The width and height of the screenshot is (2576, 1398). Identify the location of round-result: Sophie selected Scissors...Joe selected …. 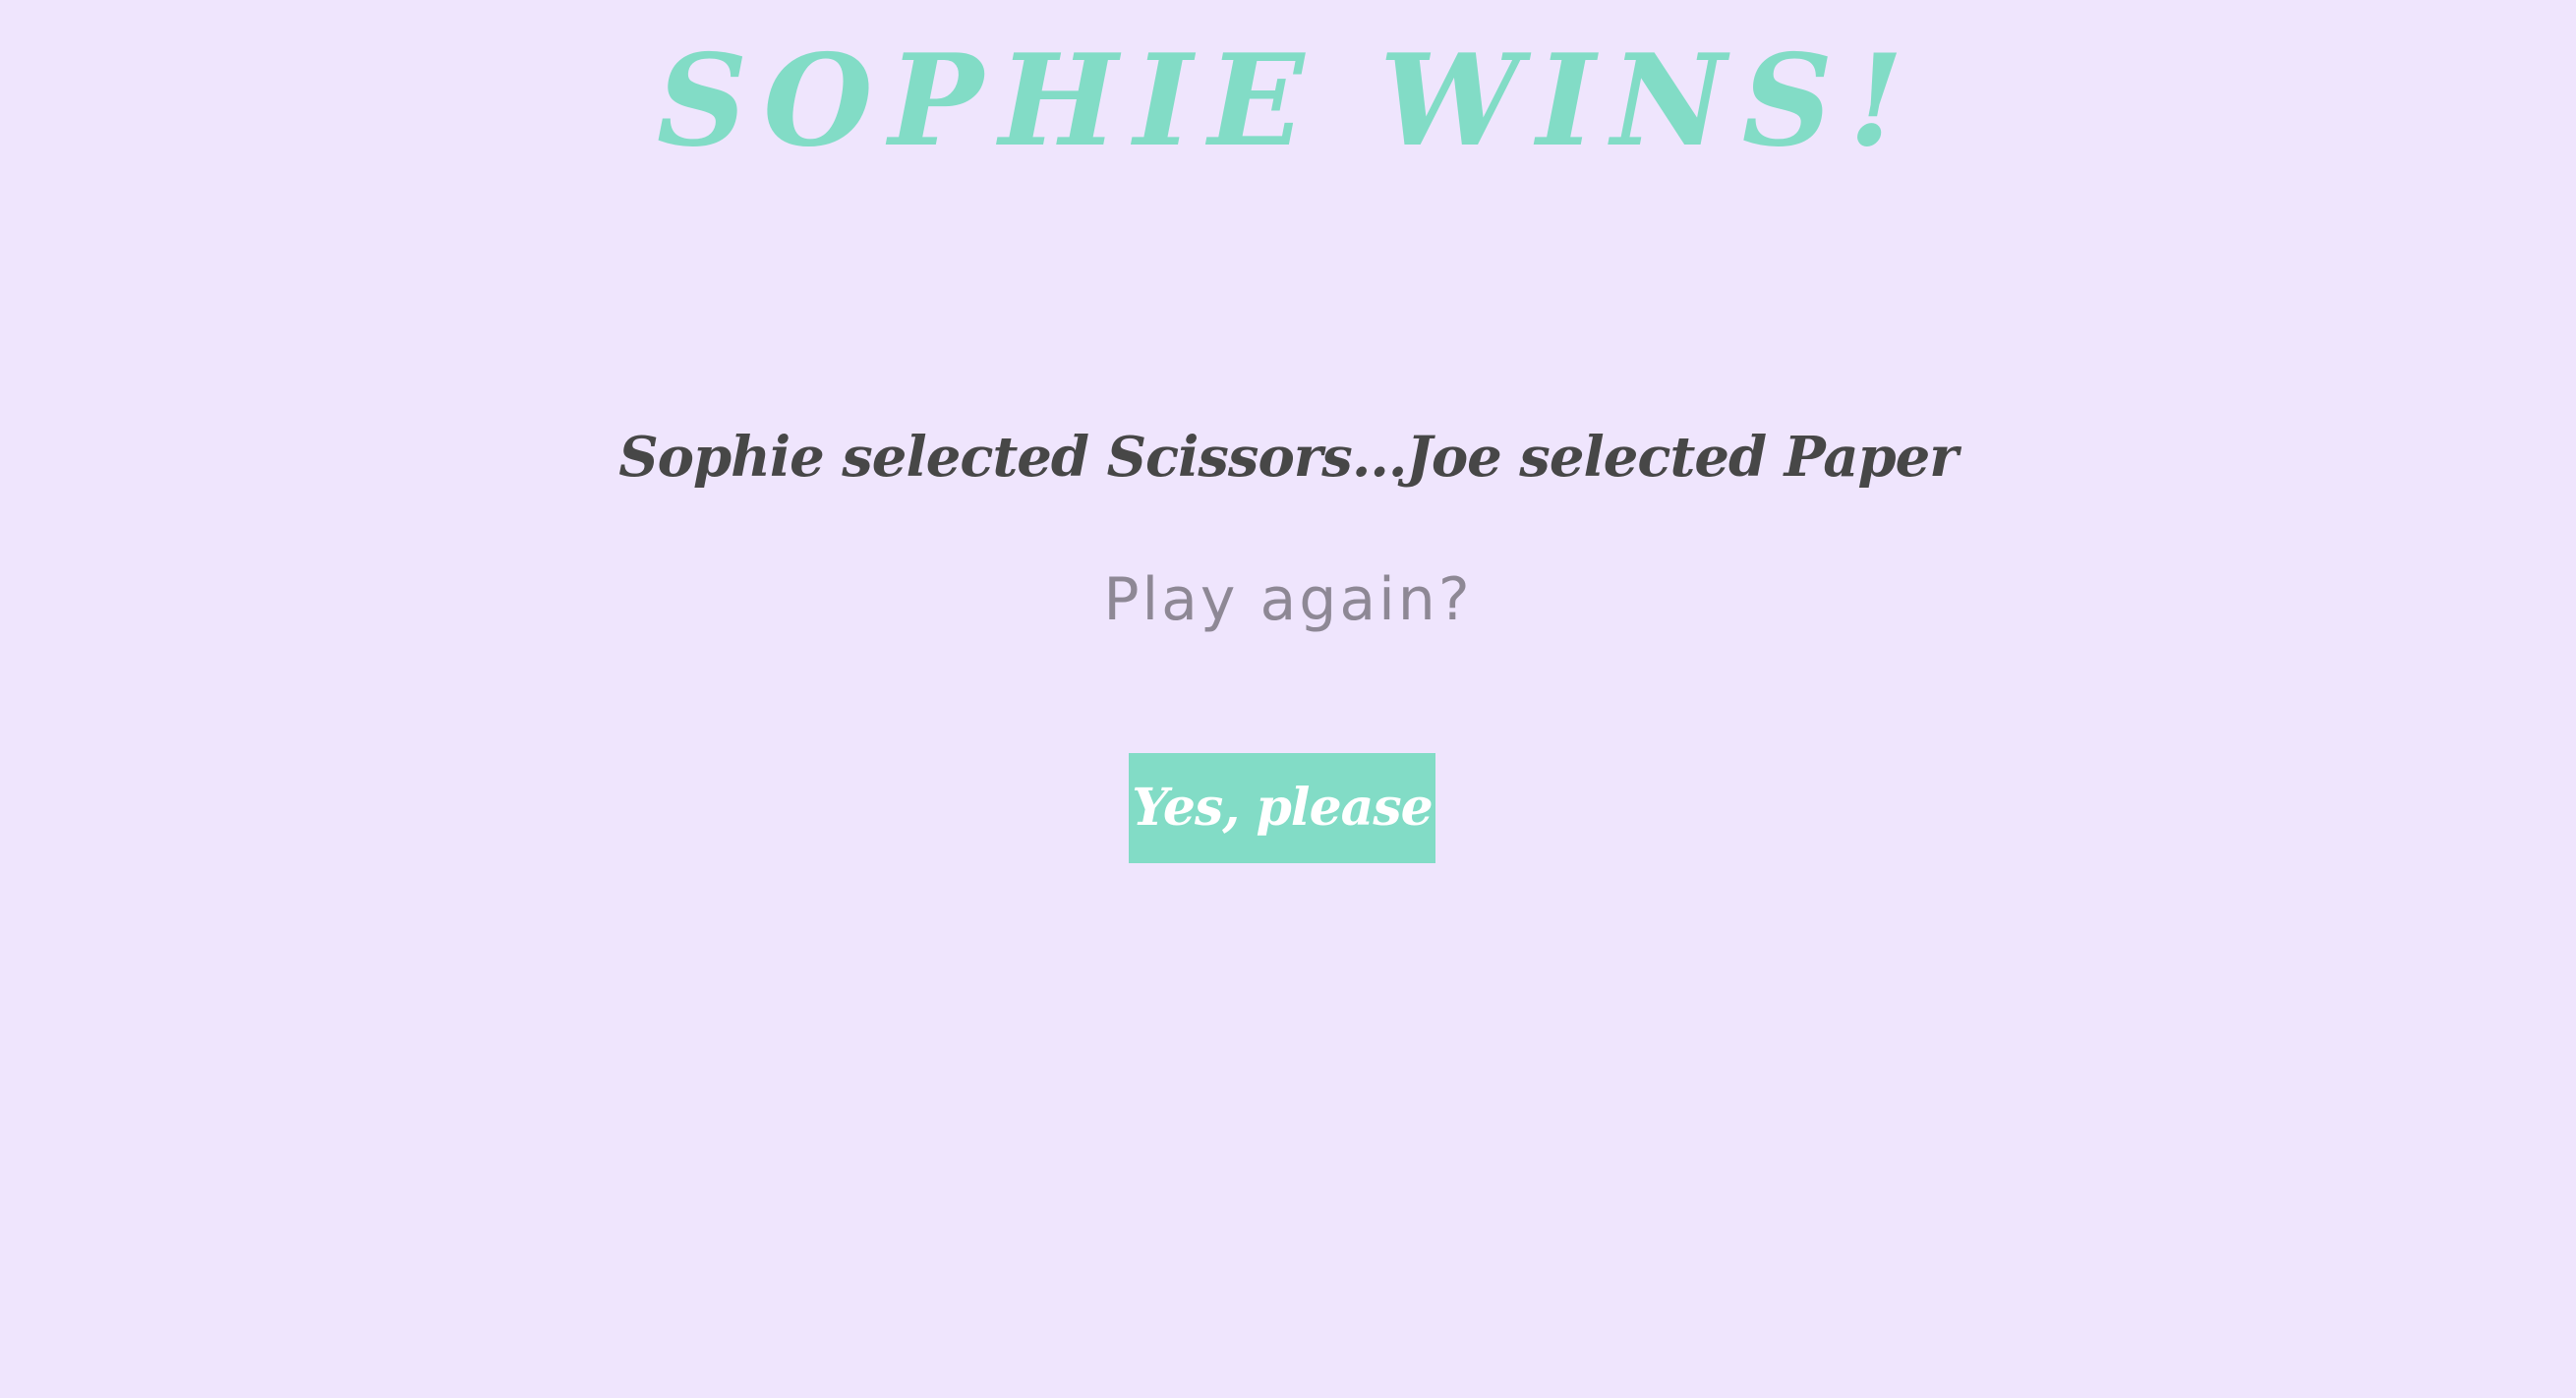
(1288, 457).